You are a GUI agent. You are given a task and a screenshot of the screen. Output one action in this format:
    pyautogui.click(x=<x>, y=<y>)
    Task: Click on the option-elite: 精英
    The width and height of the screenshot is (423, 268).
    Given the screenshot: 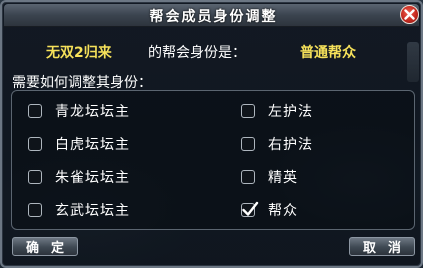 What is the action you would take?
    pyautogui.click(x=269, y=177)
    